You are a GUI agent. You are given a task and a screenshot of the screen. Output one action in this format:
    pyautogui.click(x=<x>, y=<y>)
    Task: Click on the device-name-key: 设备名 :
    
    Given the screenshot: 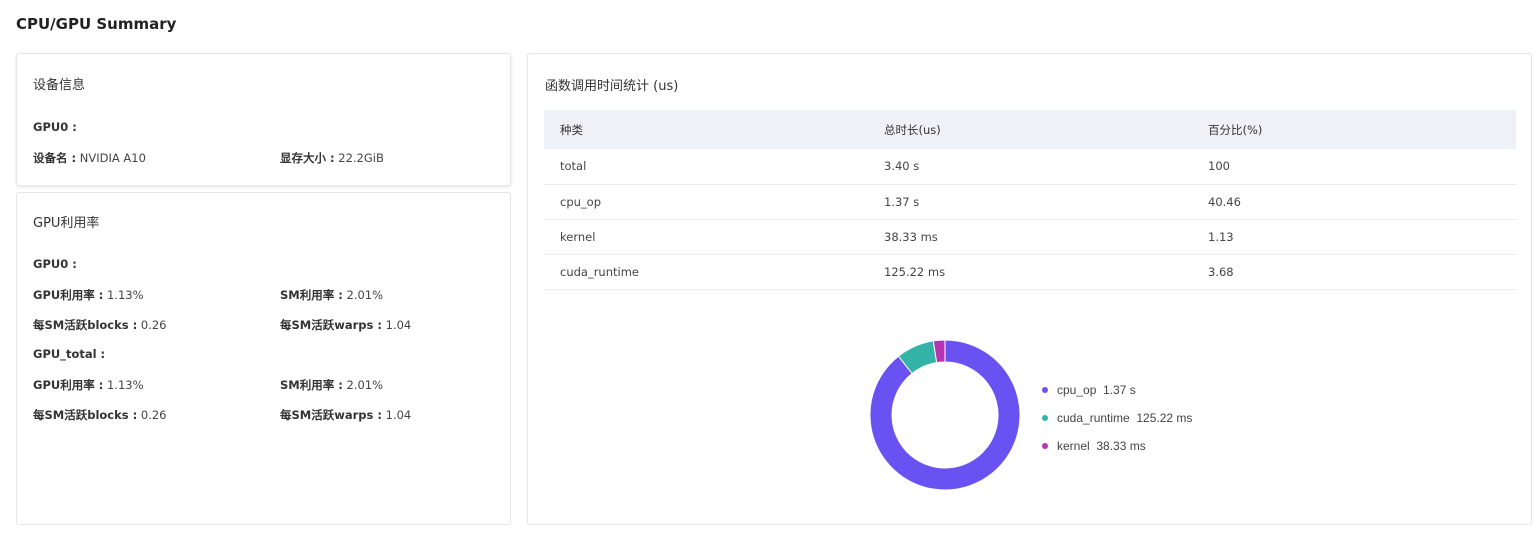 What is the action you would take?
    pyautogui.click(x=55, y=158)
    